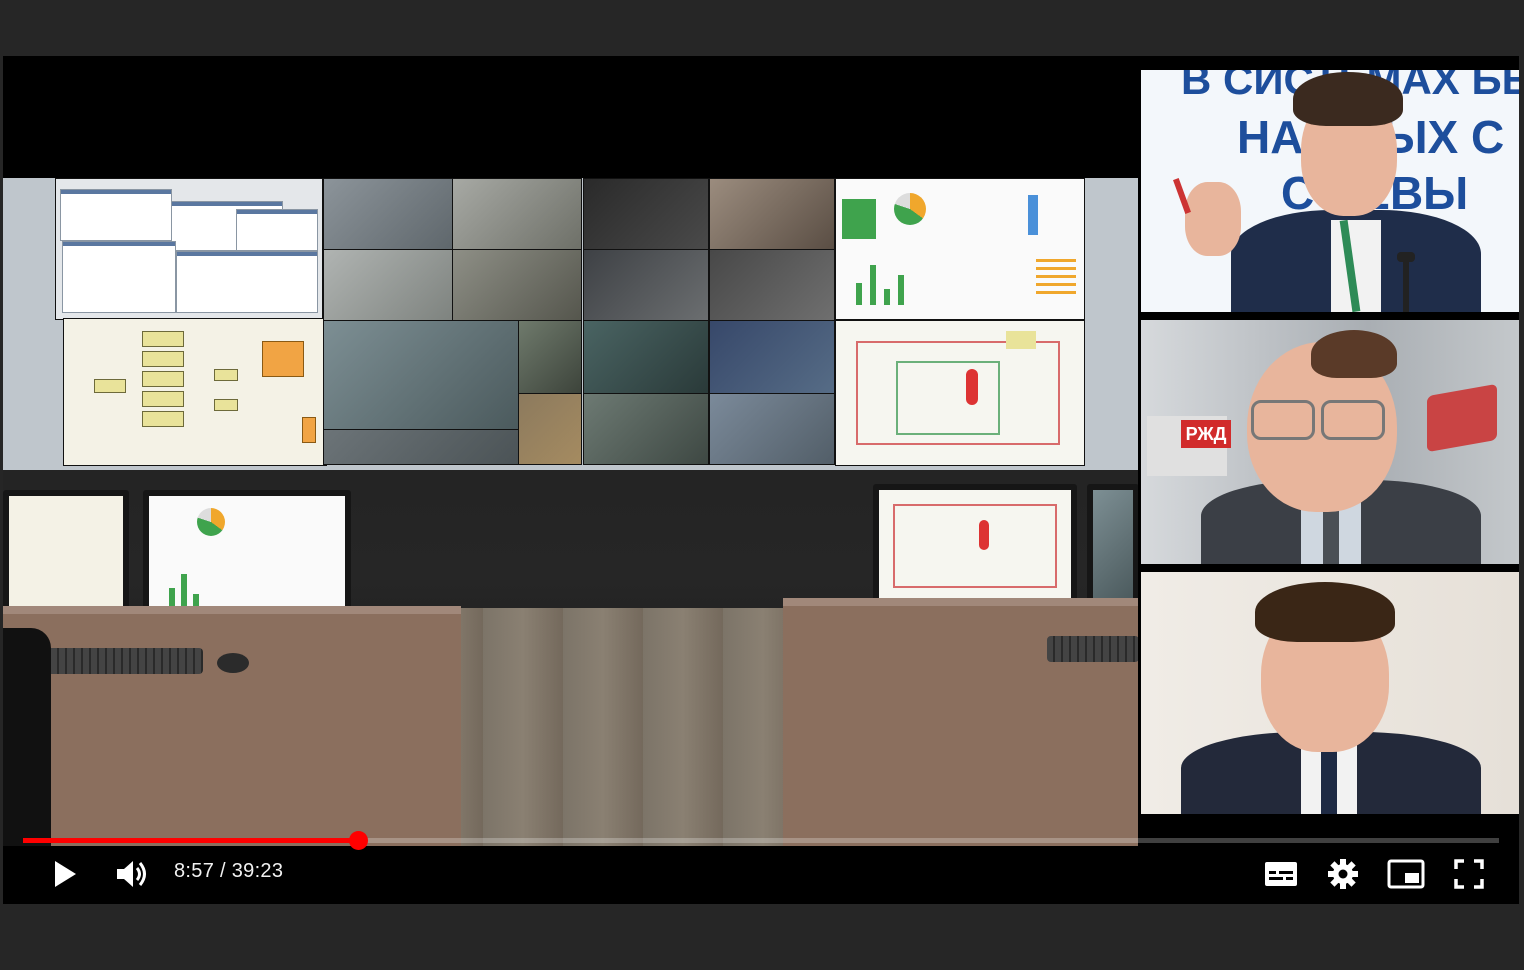 The width and height of the screenshot is (1524, 970). I want to click on subtitles-icon, so click(1281, 874).